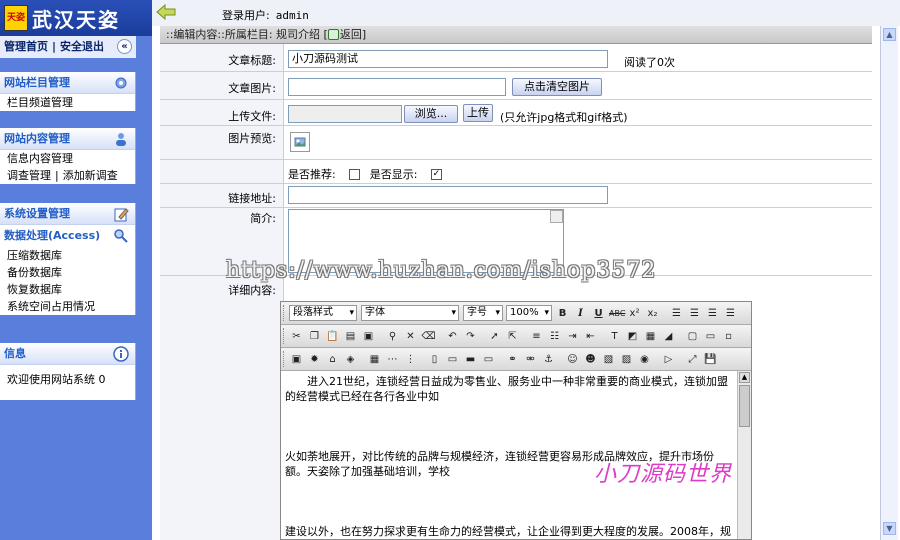 The height and width of the screenshot is (540, 900). Describe the element at coordinates (562, 313) in the screenshot. I see `bold-icon: B` at that location.